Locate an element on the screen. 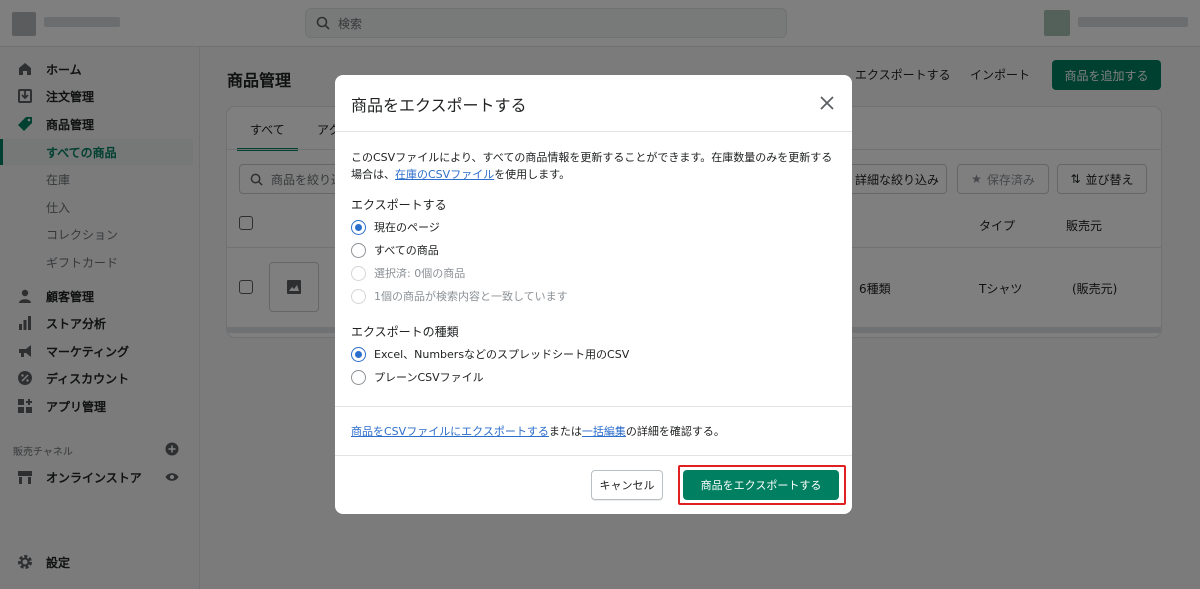  radio-current-page: 現在のページ is located at coordinates (395, 227).